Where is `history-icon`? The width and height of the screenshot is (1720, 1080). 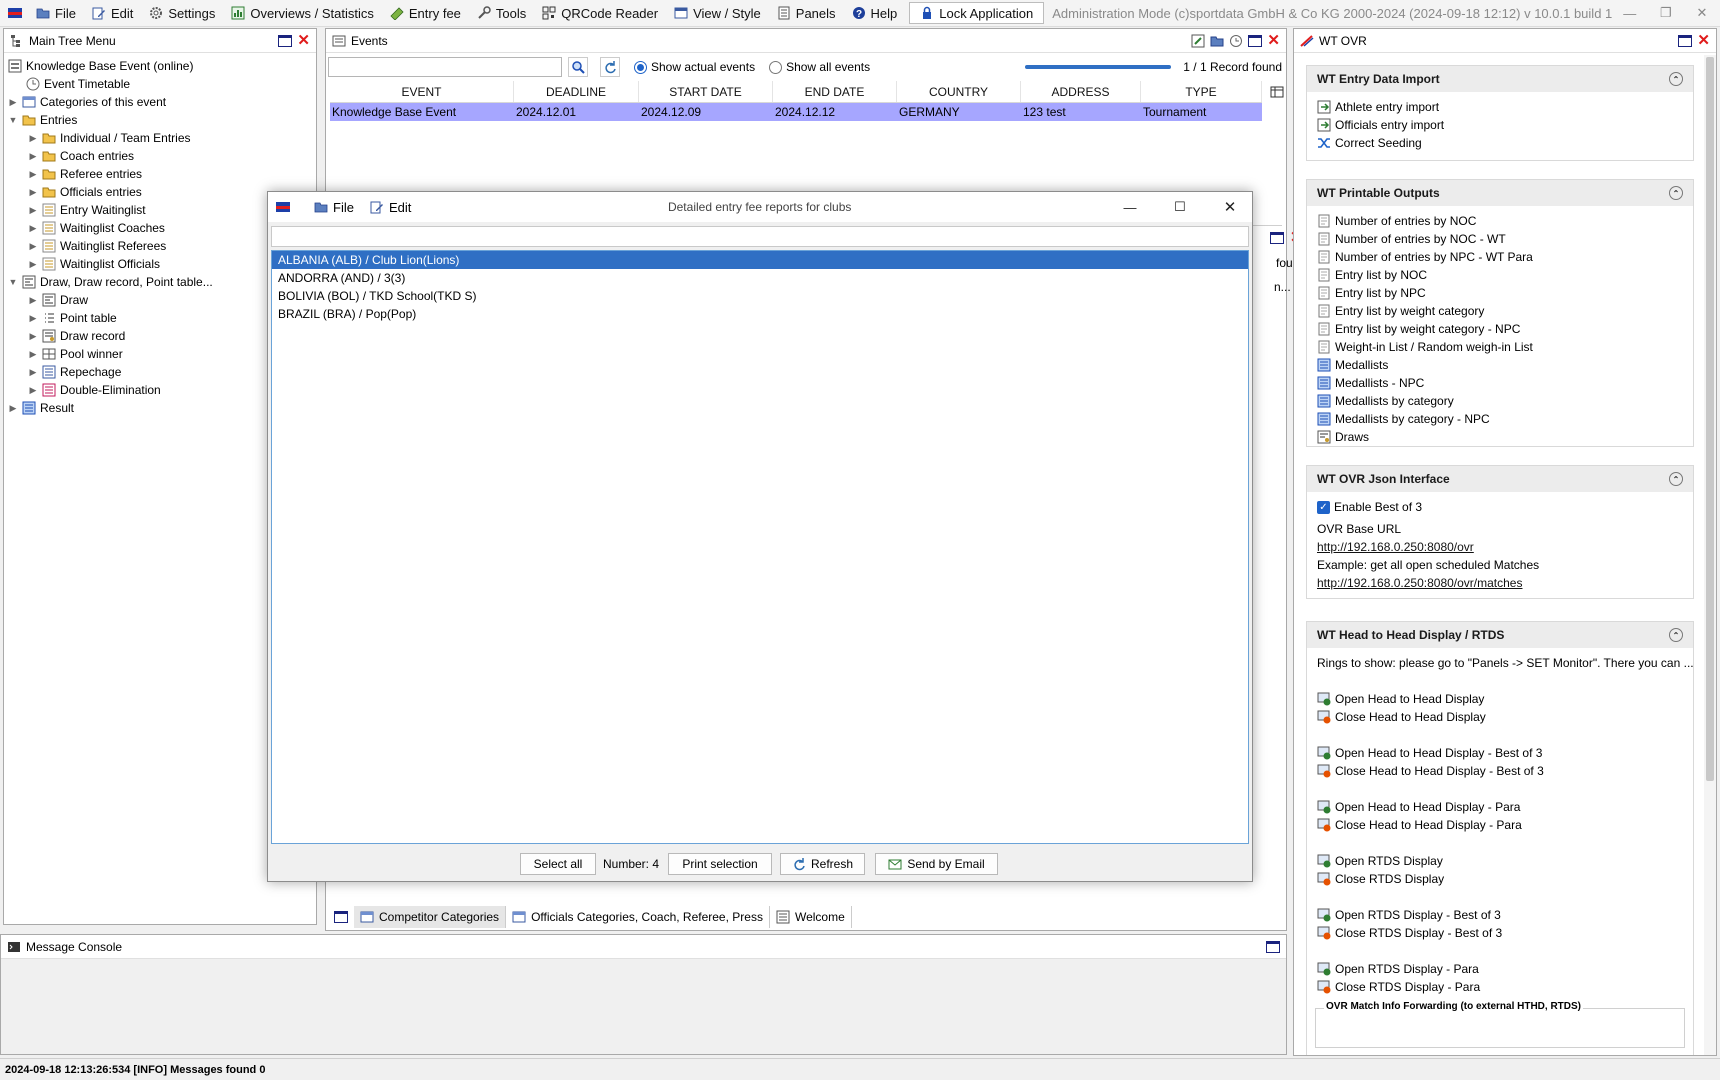
history-icon is located at coordinates (1236, 41).